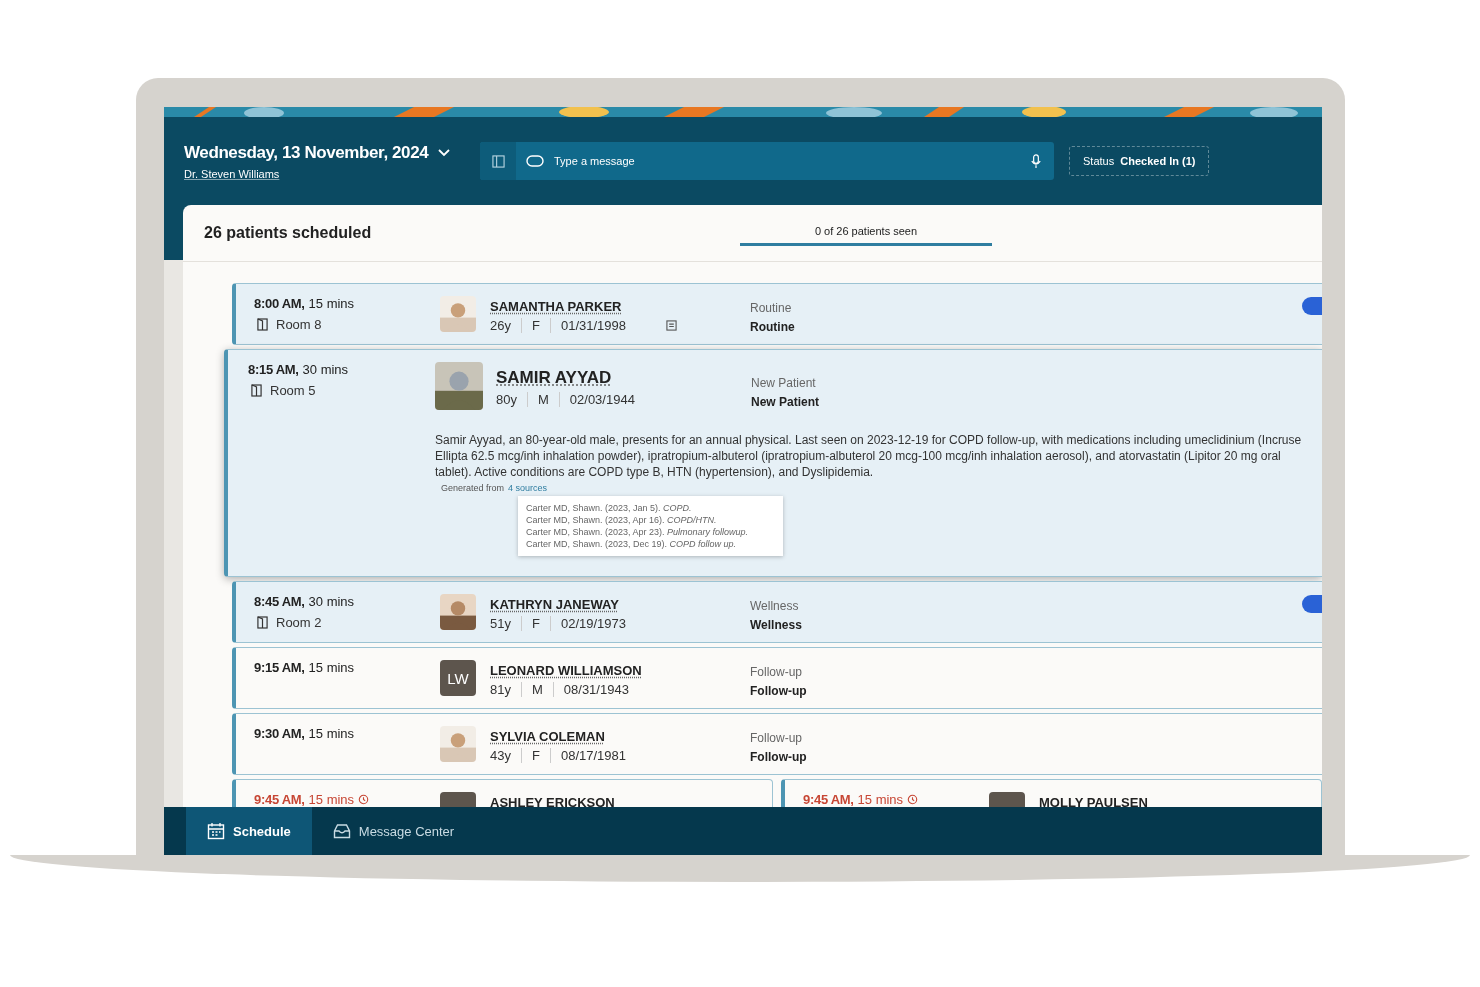 The height and width of the screenshot is (987, 1480). What do you see at coordinates (232, 173) in the screenshot?
I see `doctor-name: Dr. Steven Williams` at bounding box center [232, 173].